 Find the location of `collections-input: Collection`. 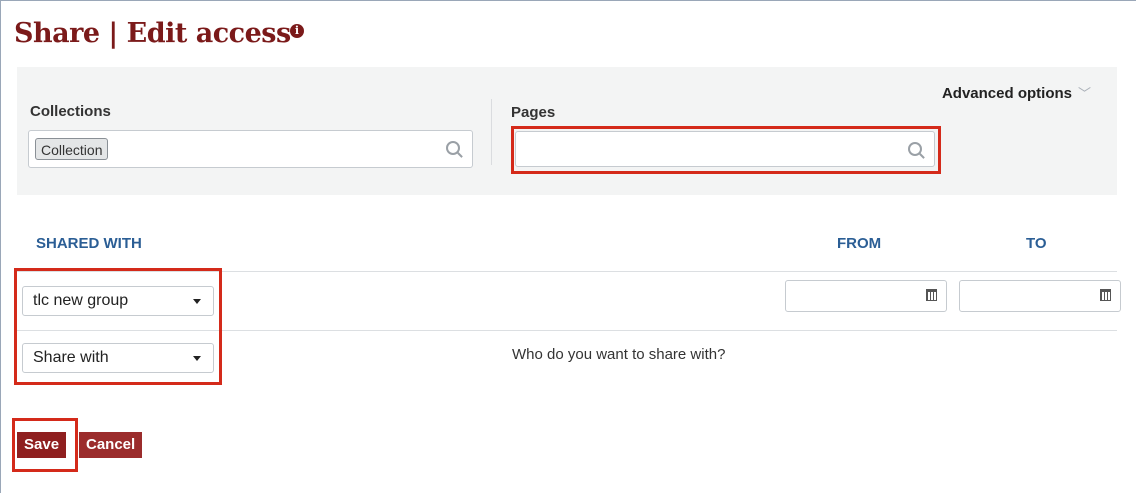

collections-input: Collection is located at coordinates (250, 149).